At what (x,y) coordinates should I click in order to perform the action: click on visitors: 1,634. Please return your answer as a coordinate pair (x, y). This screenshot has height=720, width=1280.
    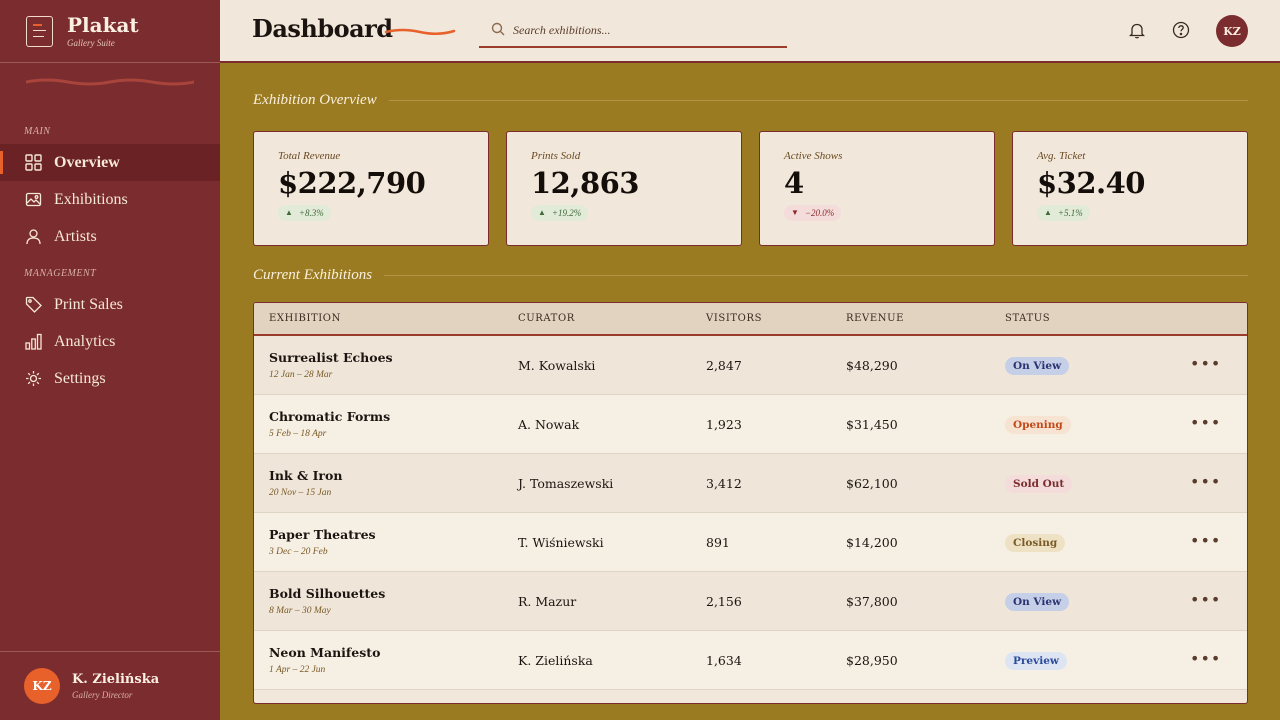
    Looking at the image, I should click on (724, 660).